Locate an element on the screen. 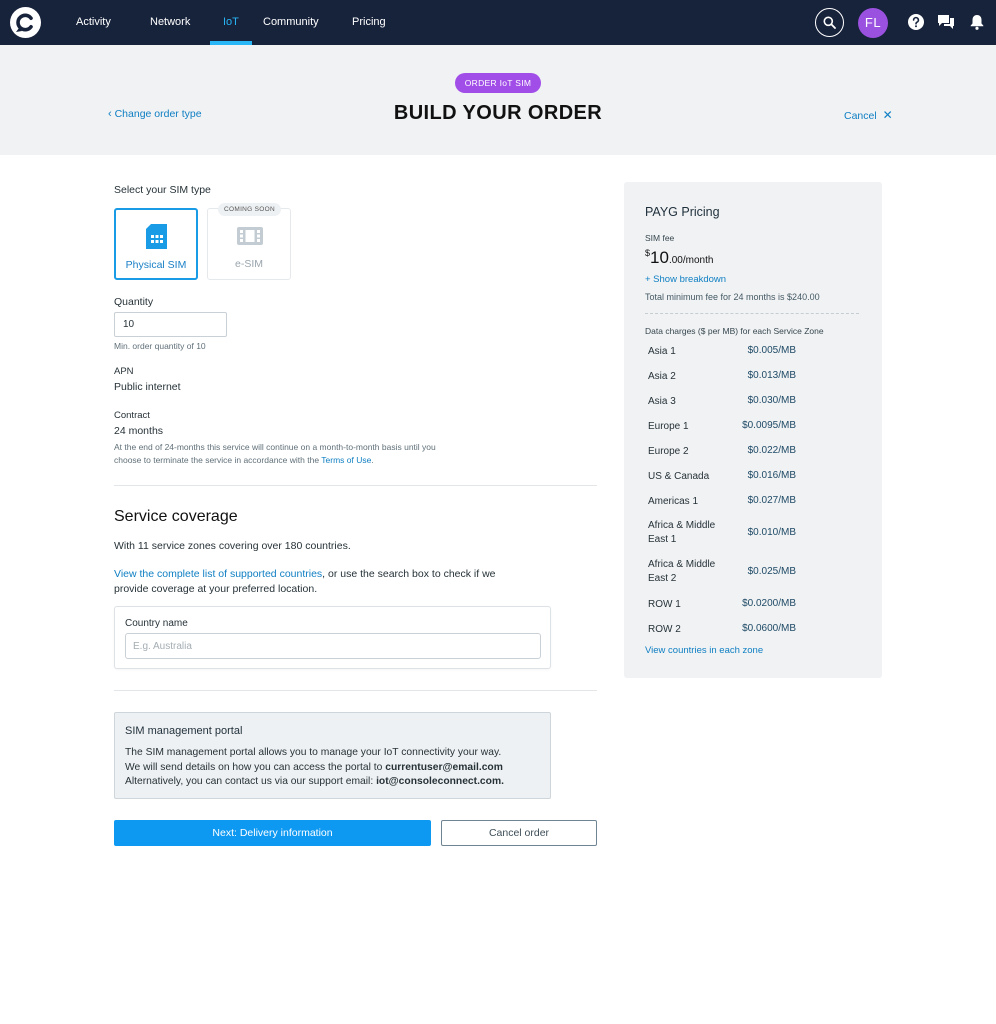  zone-name: Europe 2 is located at coordinates (668, 451).